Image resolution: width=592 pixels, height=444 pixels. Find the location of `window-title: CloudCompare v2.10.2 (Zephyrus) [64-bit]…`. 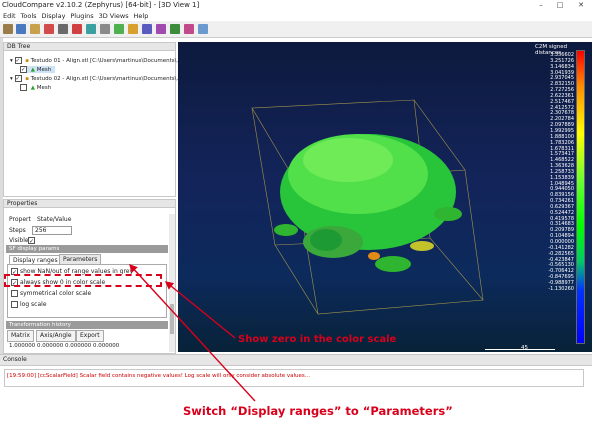

window-title: CloudCompare v2.10.2 (Zephyrus) [64-bit]… is located at coordinates (101, 5).